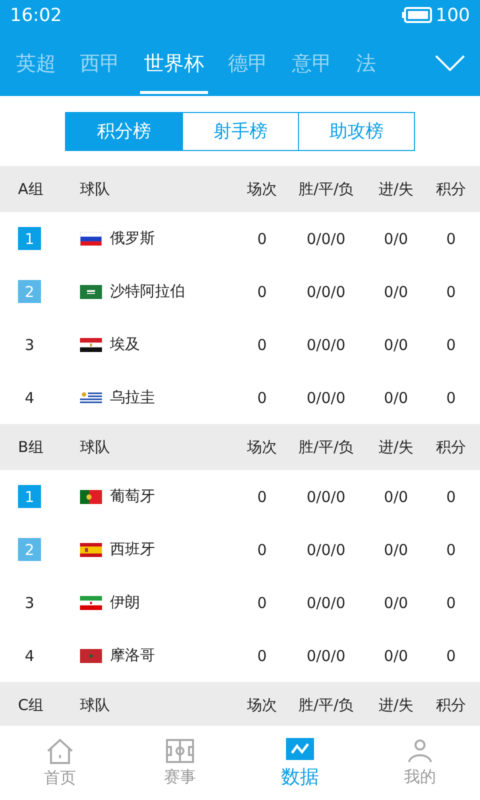 The width and height of the screenshot is (480, 800). I want to click on battery-level: 100, so click(453, 15).